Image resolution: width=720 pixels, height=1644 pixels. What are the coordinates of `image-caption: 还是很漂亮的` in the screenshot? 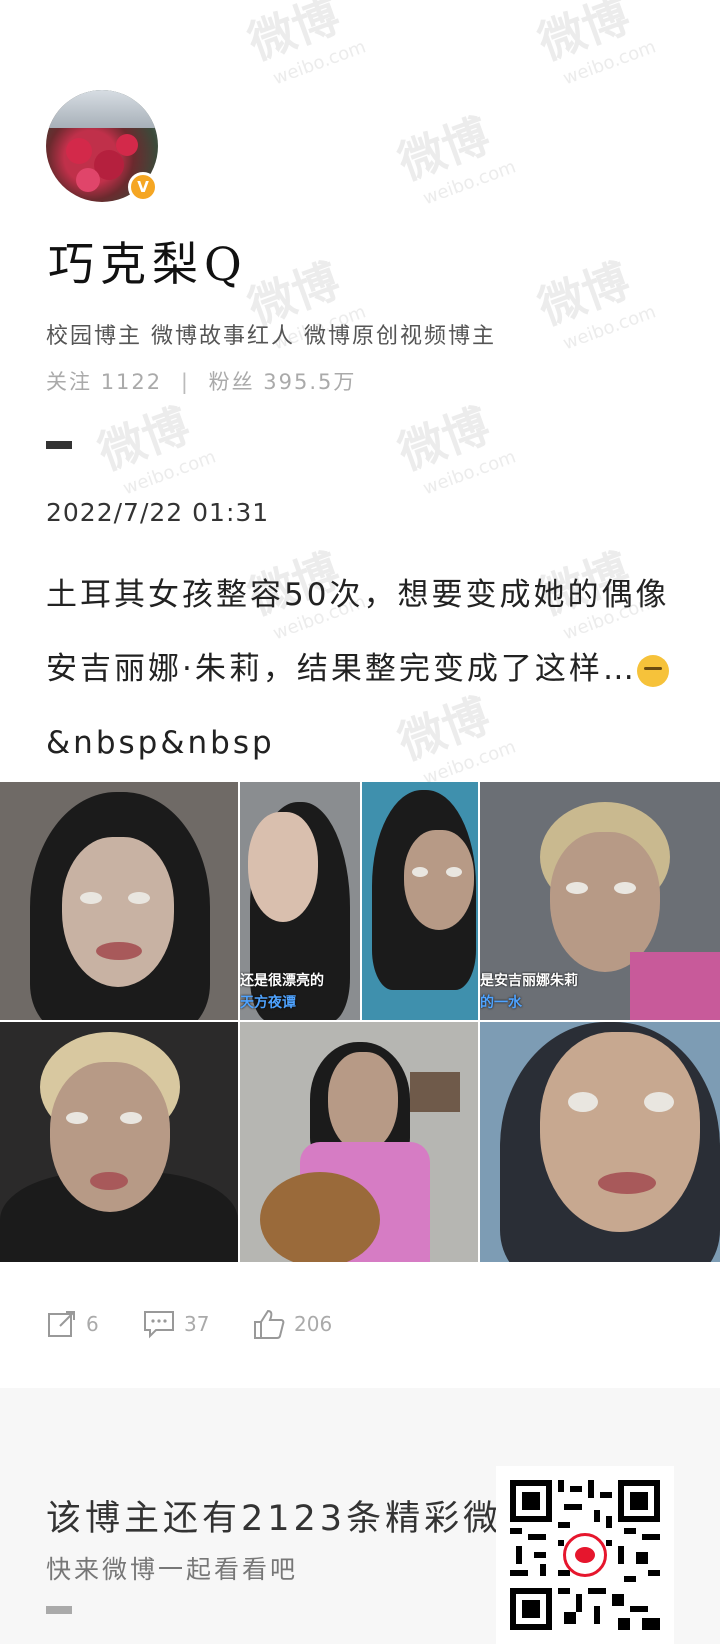 It's located at (282, 981).